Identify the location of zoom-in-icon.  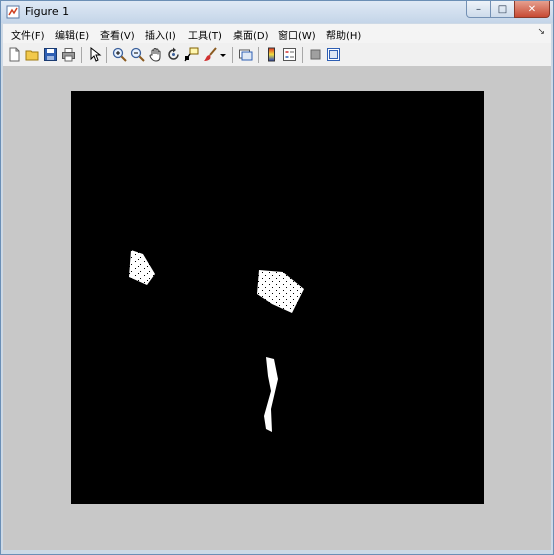
(119, 54).